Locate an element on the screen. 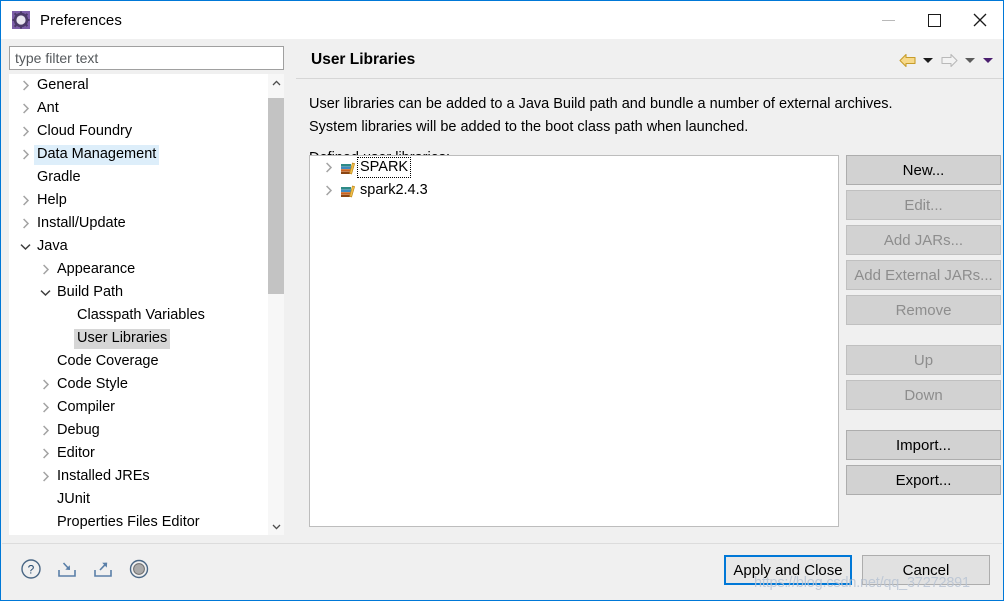 This screenshot has width=1004, height=601. sidebar-item-code-coverage: Code Coverage is located at coordinates (139, 361).